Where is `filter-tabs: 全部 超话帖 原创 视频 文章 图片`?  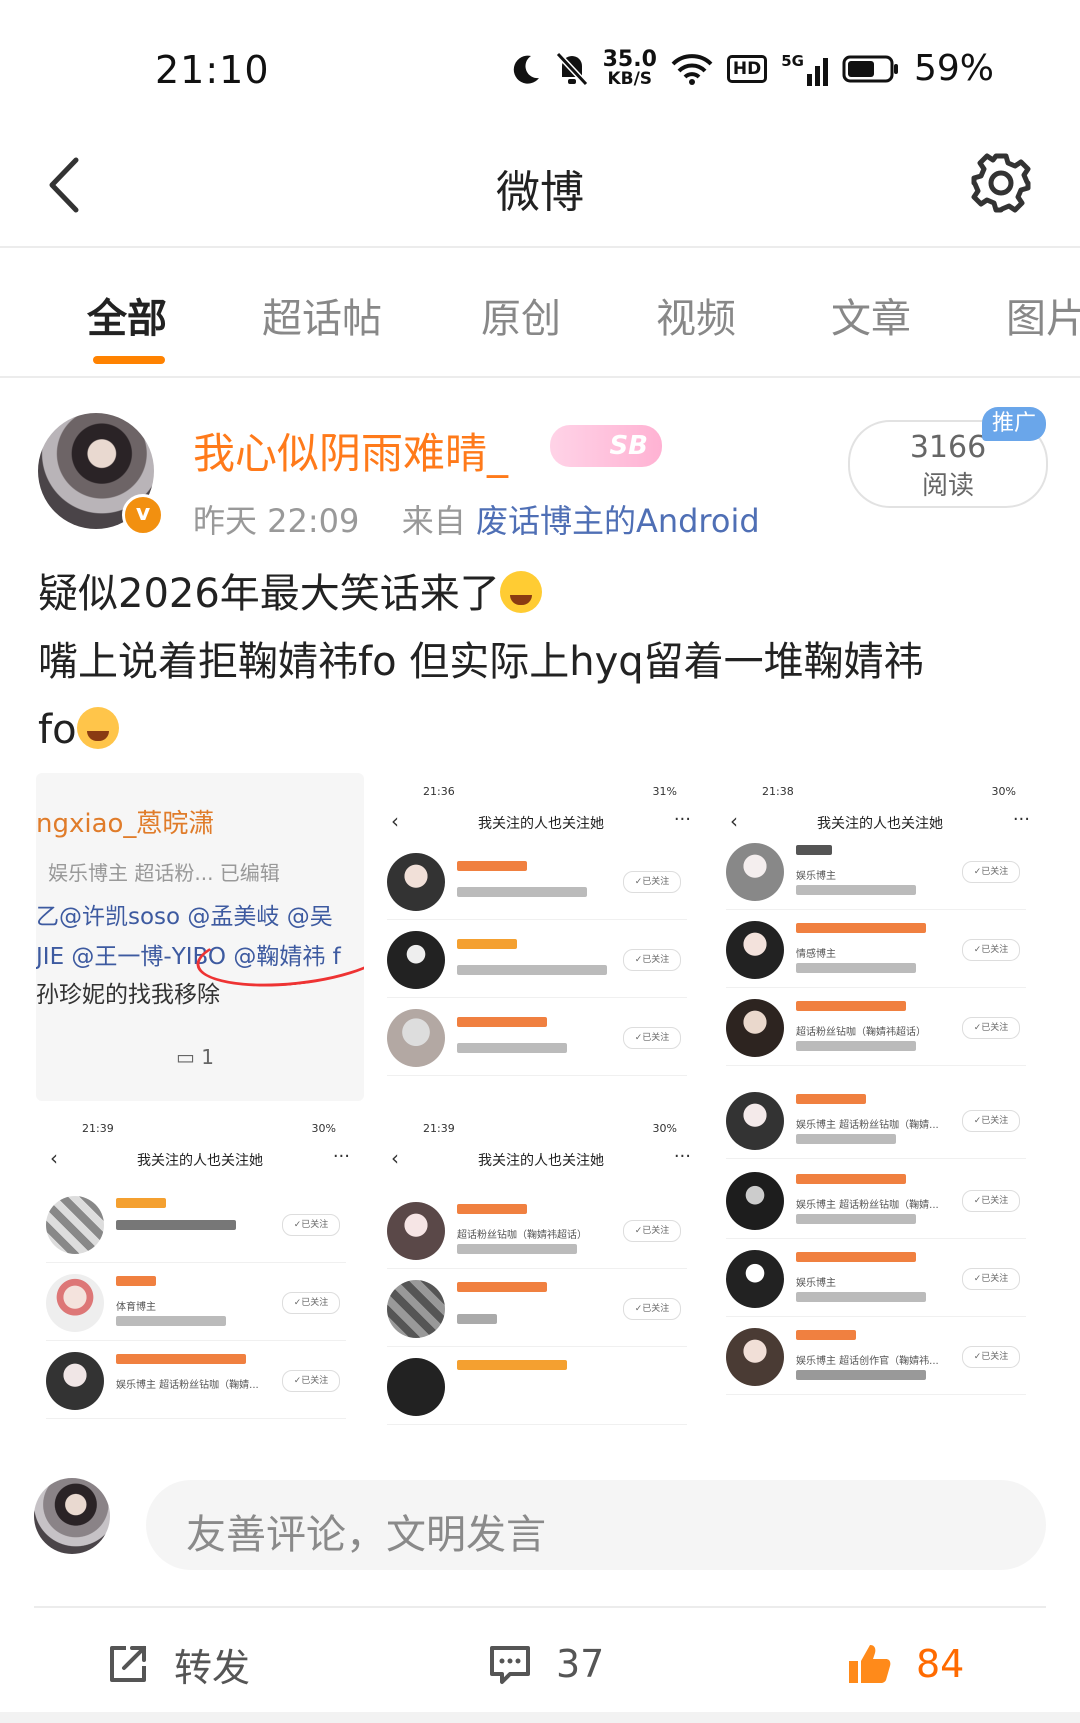 filter-tabs: 全部 超话帖 原创 视频 文章 图片 is located at coordinates (540, 313).